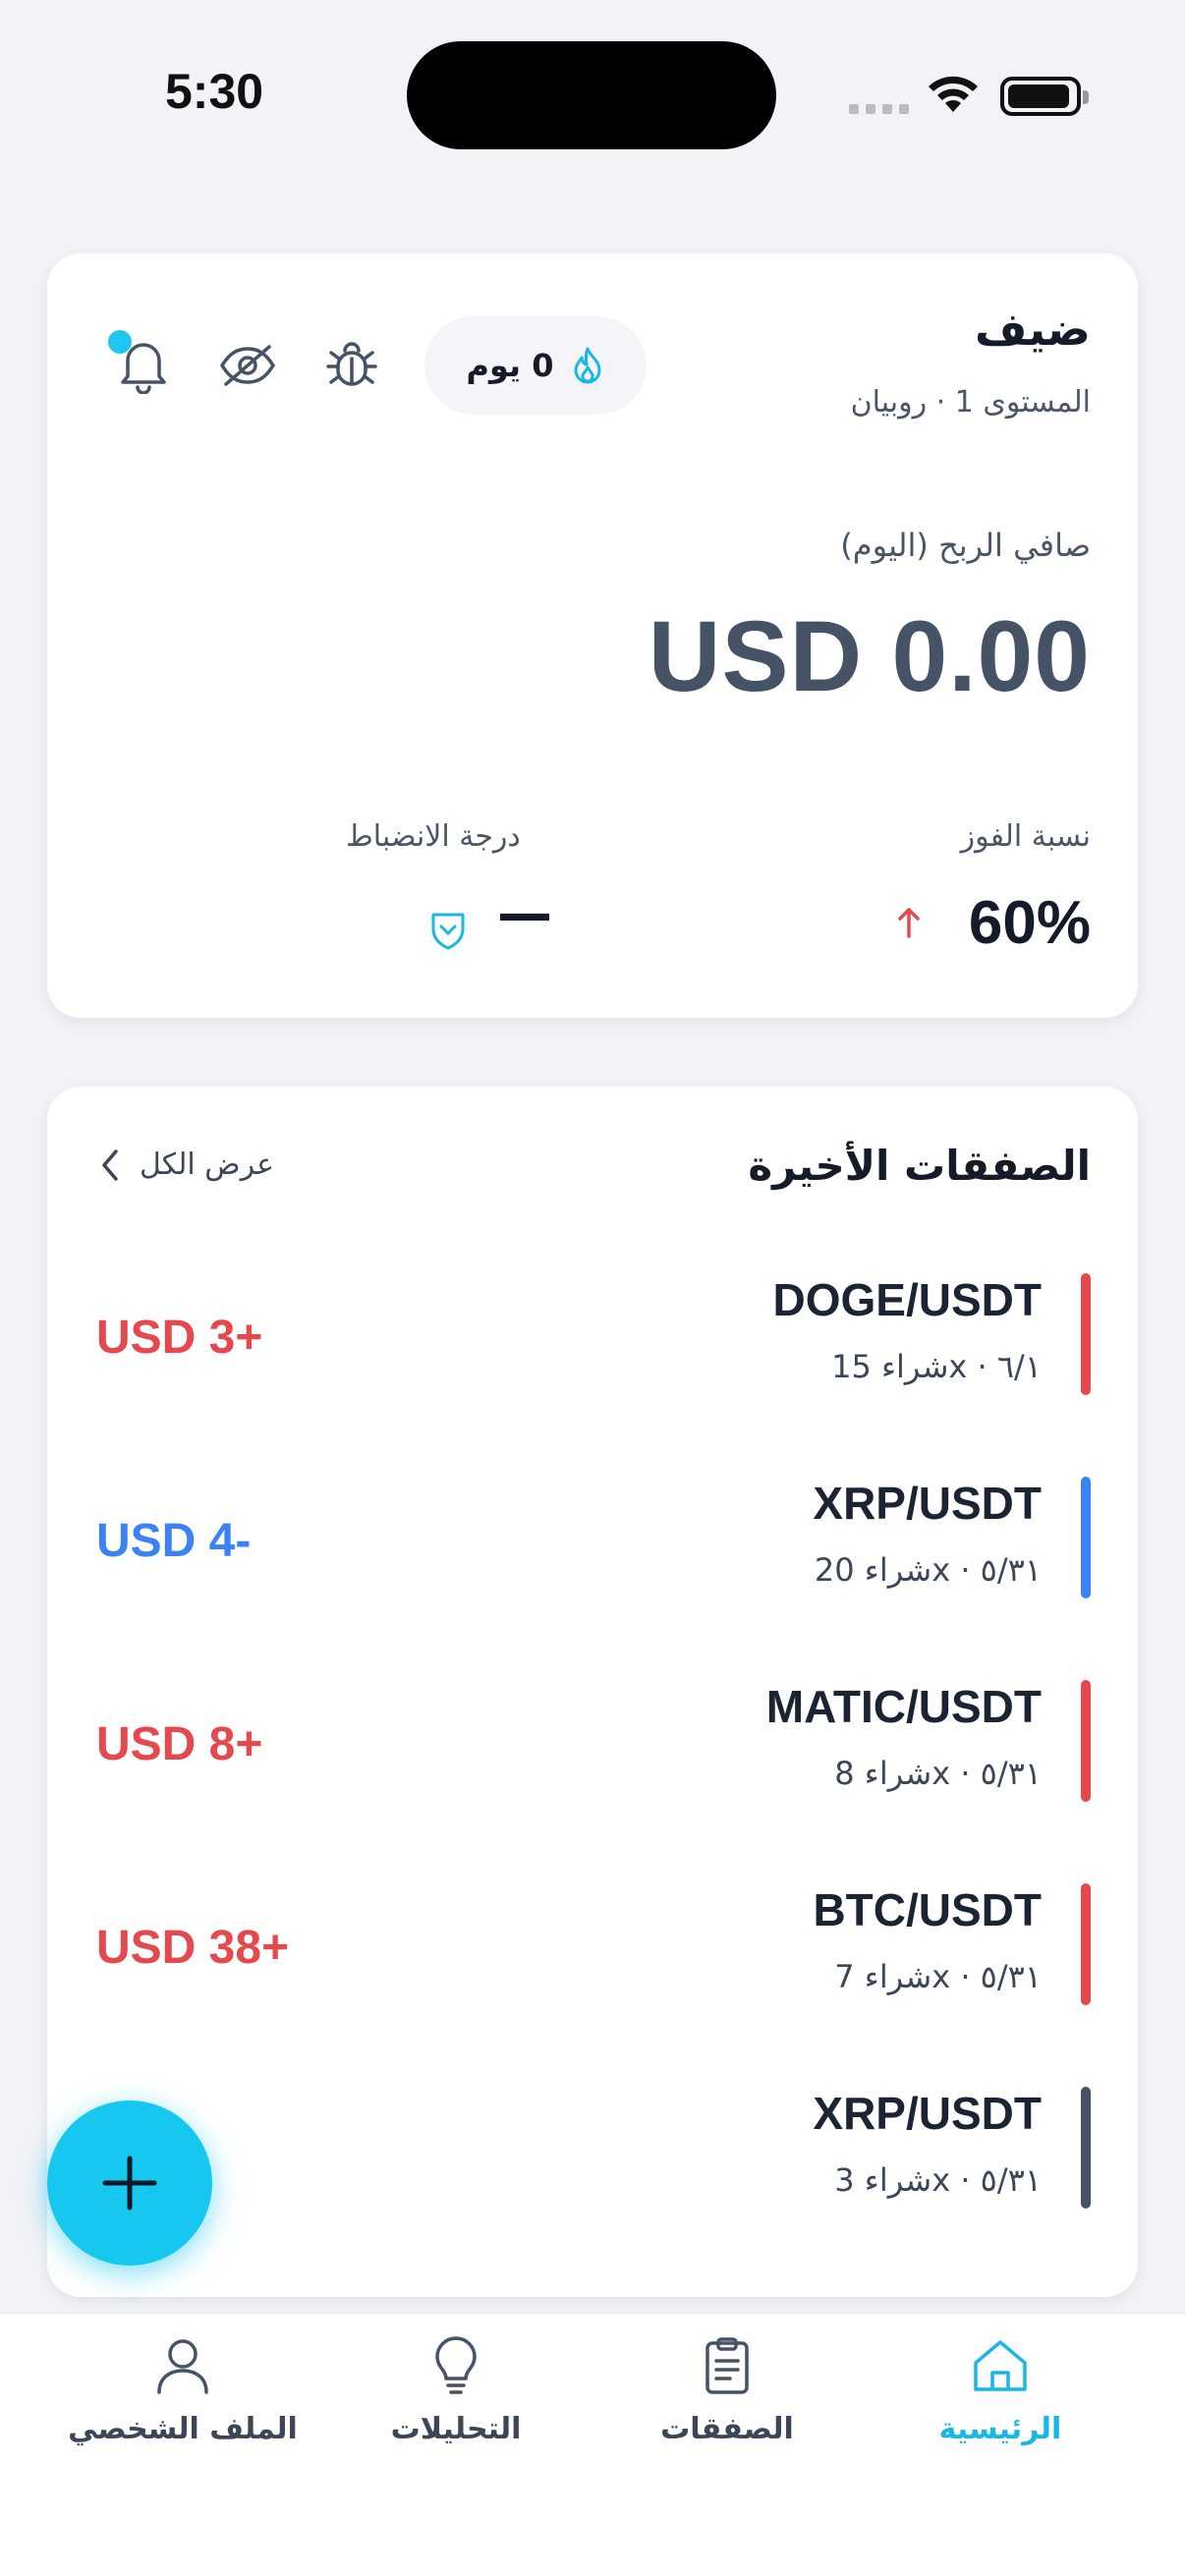 The image size is (1185, 2576). I want to click on tab-profile: الملف الشخصي, so click(183, 2390).